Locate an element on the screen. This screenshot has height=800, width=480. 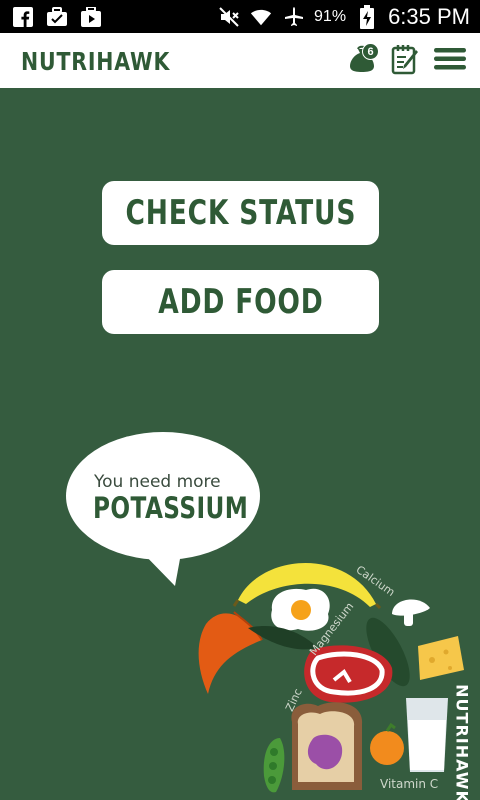
food-log-button is located at coordinates (406, 61).